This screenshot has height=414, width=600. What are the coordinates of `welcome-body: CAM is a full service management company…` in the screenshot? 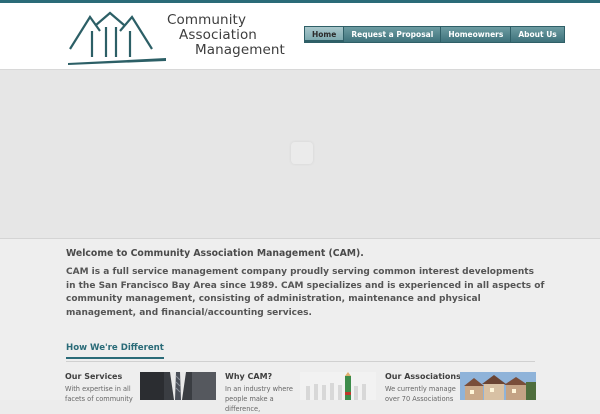 It's located at (305, 293).